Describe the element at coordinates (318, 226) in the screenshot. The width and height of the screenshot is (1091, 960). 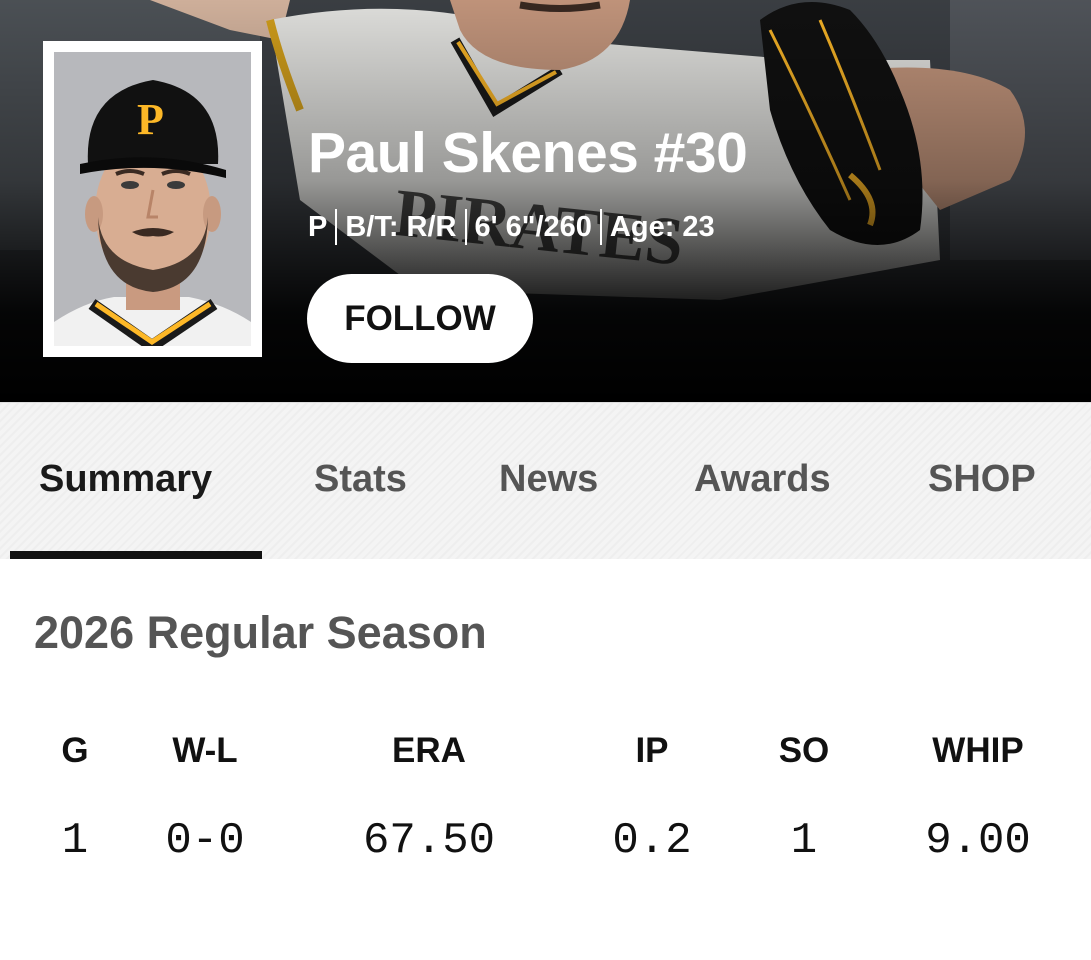
I see `bio-position: P` at that location.